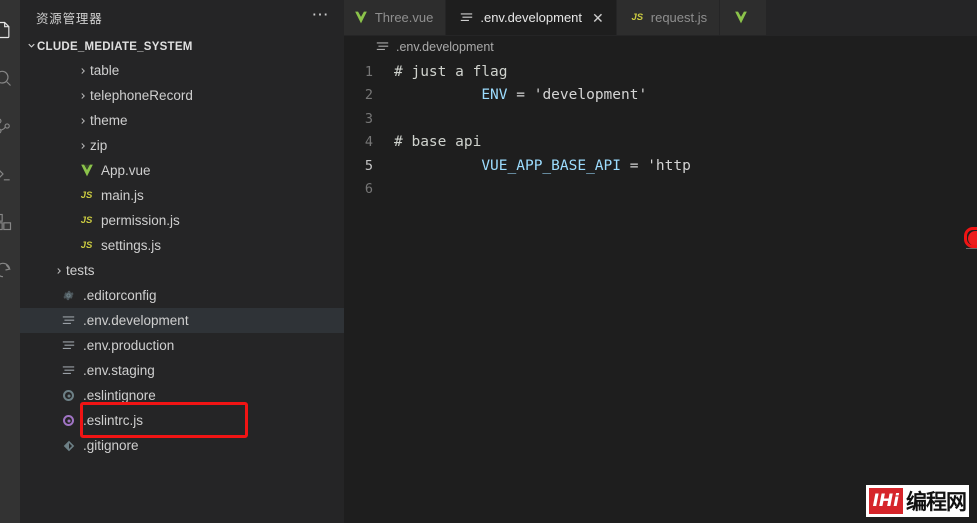 The width and height of the screenshot is (977, 523). I want to click on tree-item-label: main.js, so click(122, 195).